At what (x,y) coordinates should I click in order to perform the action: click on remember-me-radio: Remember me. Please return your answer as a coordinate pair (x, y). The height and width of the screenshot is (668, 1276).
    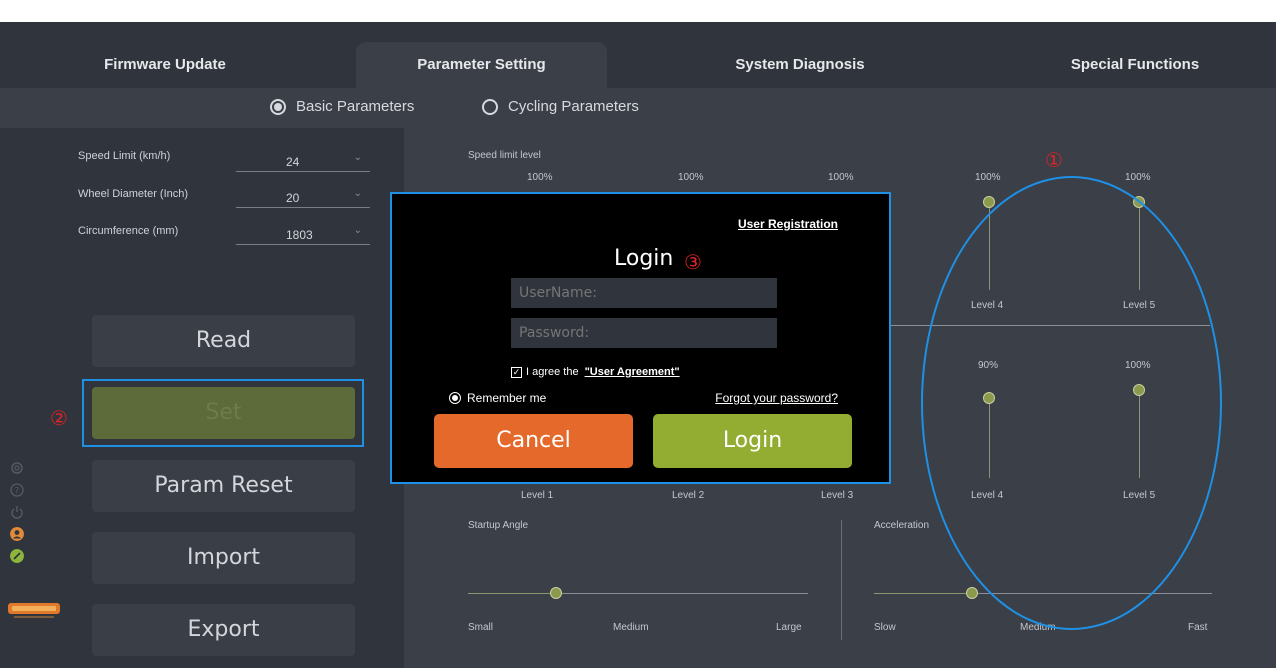
    Looking at the image, I should click on (497, 398).